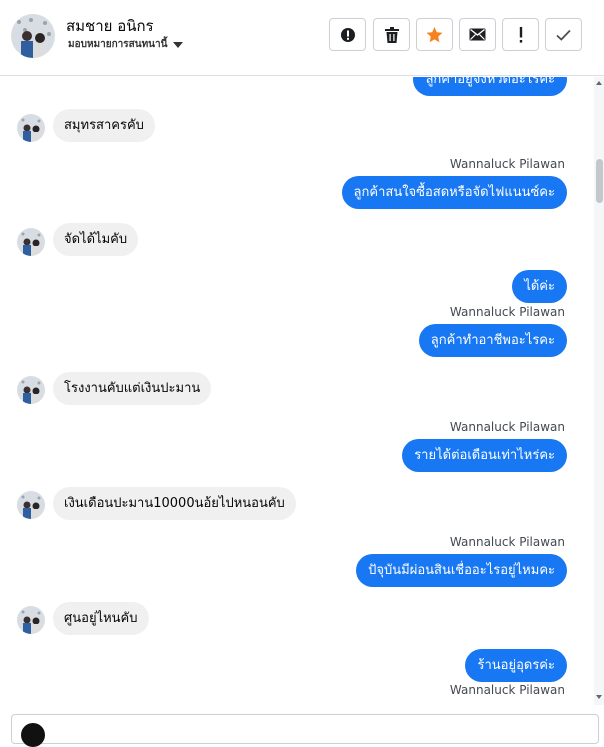 This screenshot has width=604, height=747. What do you see at coordinates (599, 83) in the screenshot?
I see `scroll-up-arrow-icon` at bounding box center [599, 83].